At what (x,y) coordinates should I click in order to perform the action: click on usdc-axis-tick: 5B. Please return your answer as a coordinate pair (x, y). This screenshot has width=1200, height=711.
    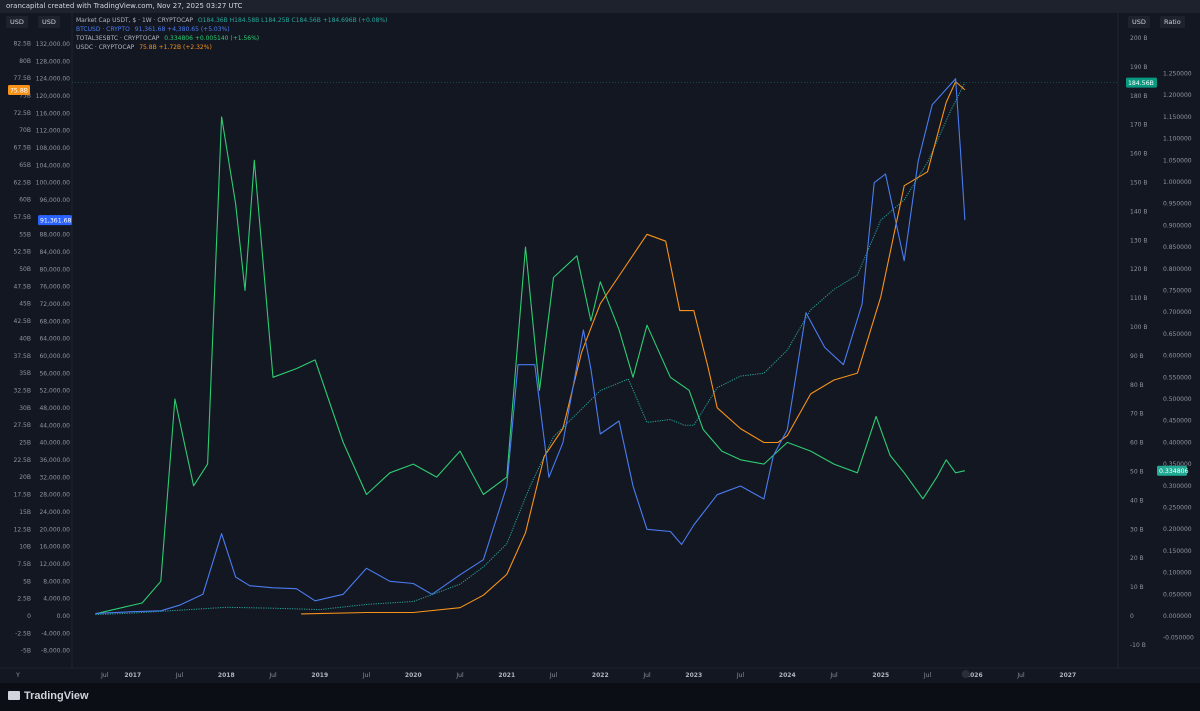
    Looking at the image, I should click on (27, 581).